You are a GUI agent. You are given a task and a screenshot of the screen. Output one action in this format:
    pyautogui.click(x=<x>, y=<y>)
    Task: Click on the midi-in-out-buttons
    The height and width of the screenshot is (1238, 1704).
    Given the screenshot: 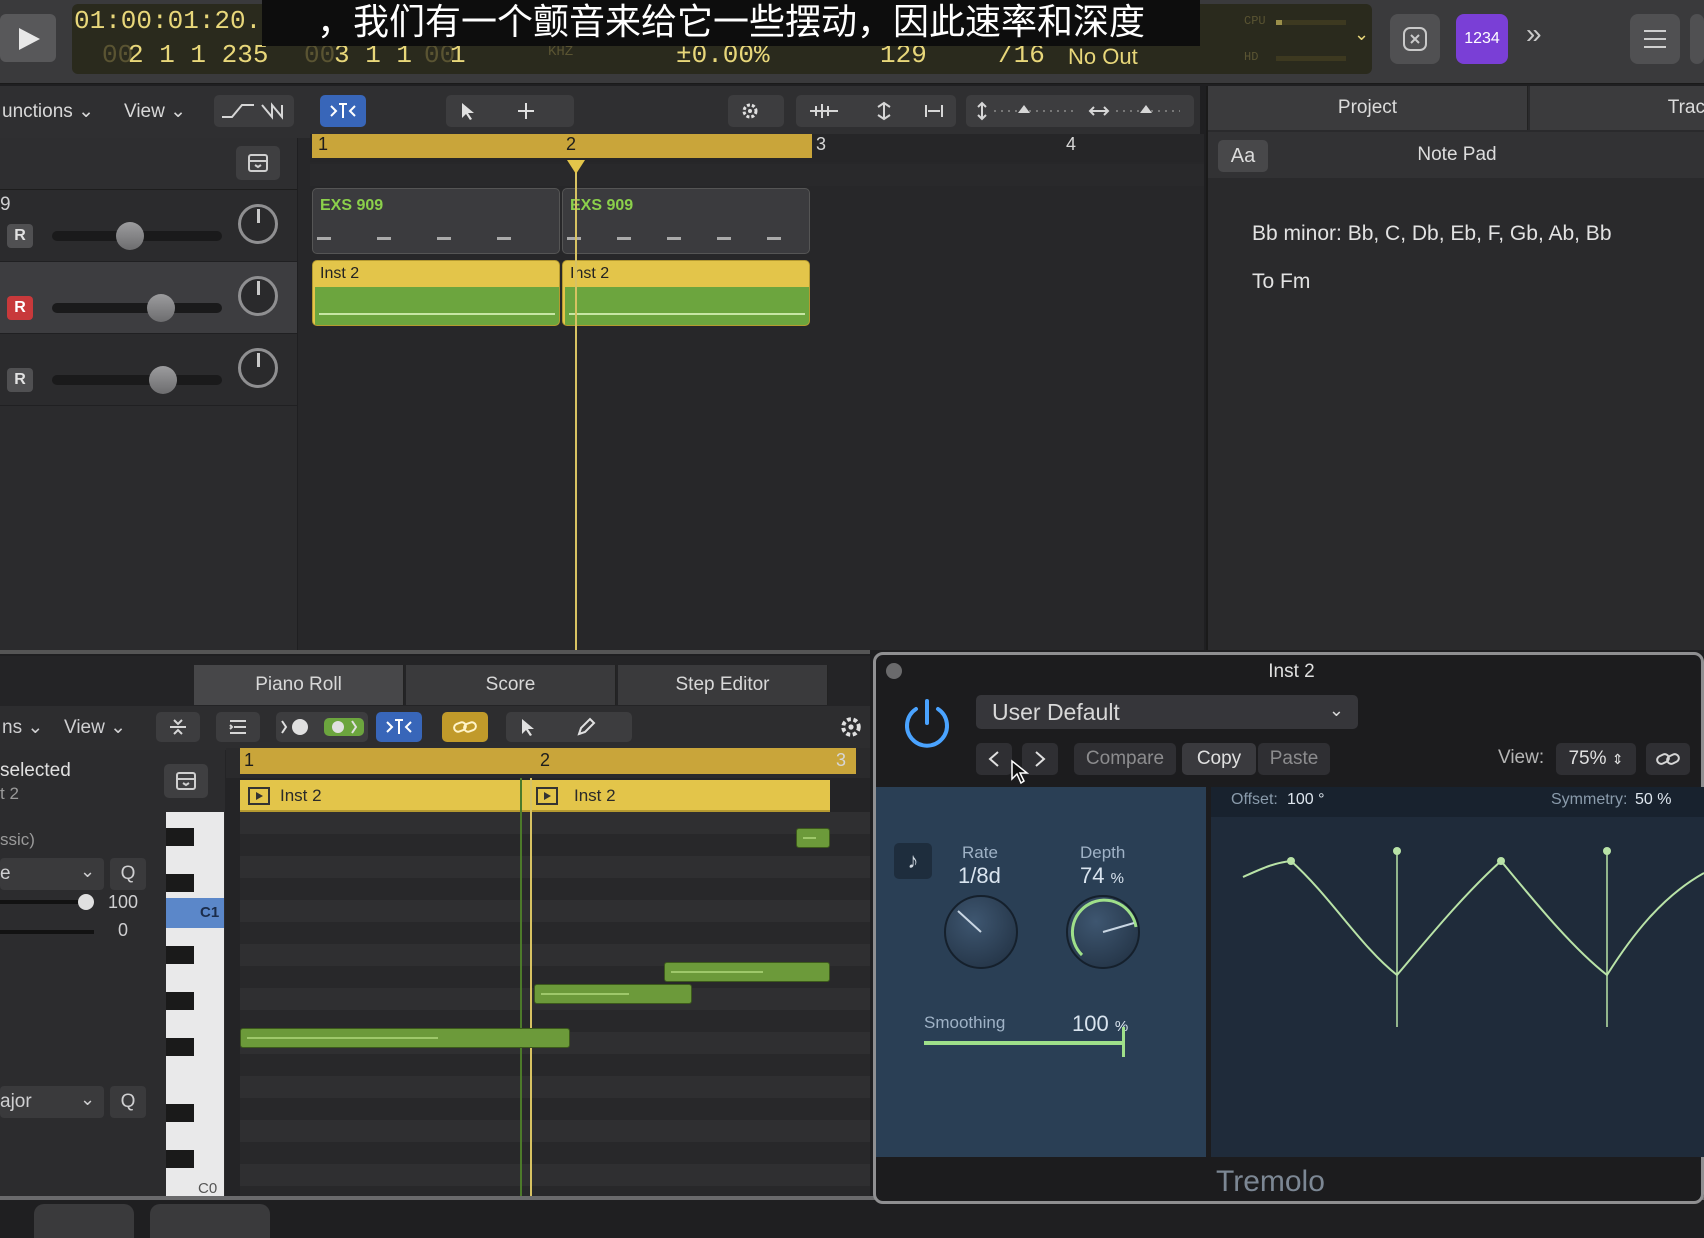 What is the action you would take?
    pyautogui.click(x=322, y=727)
    